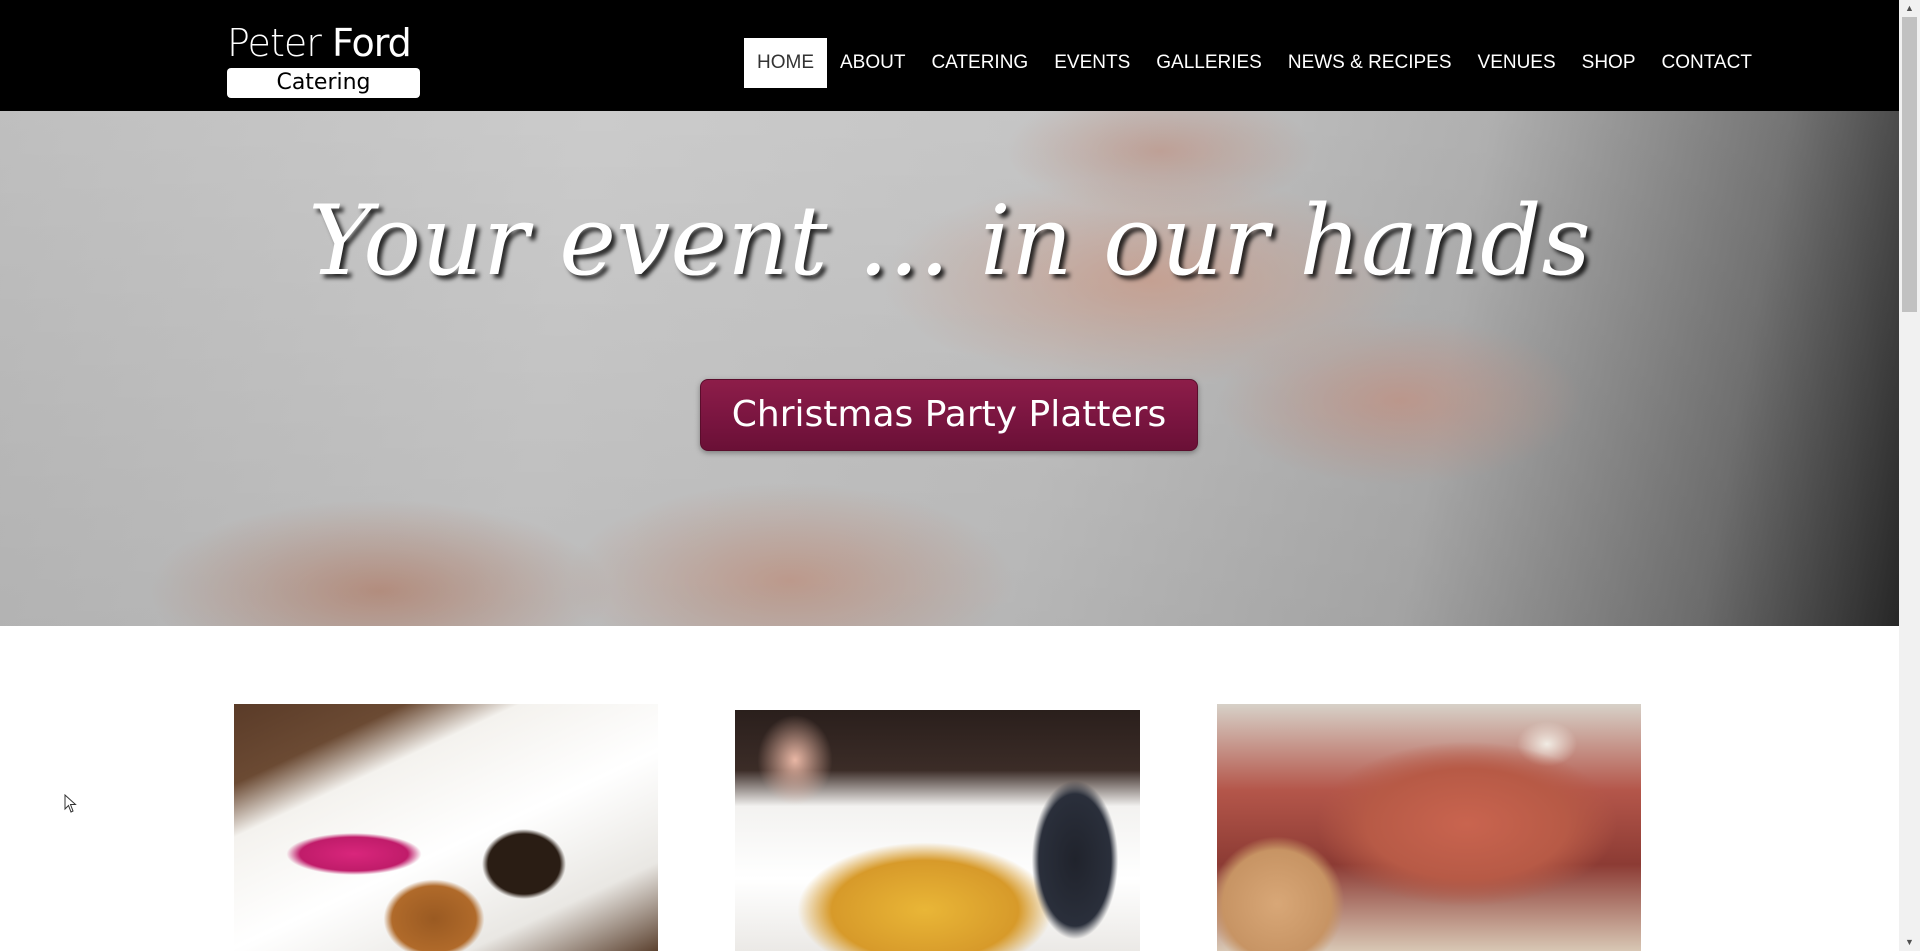 The image size is (1920, 951). I want to click on logo-name-first: Peter, so click(274, 43).